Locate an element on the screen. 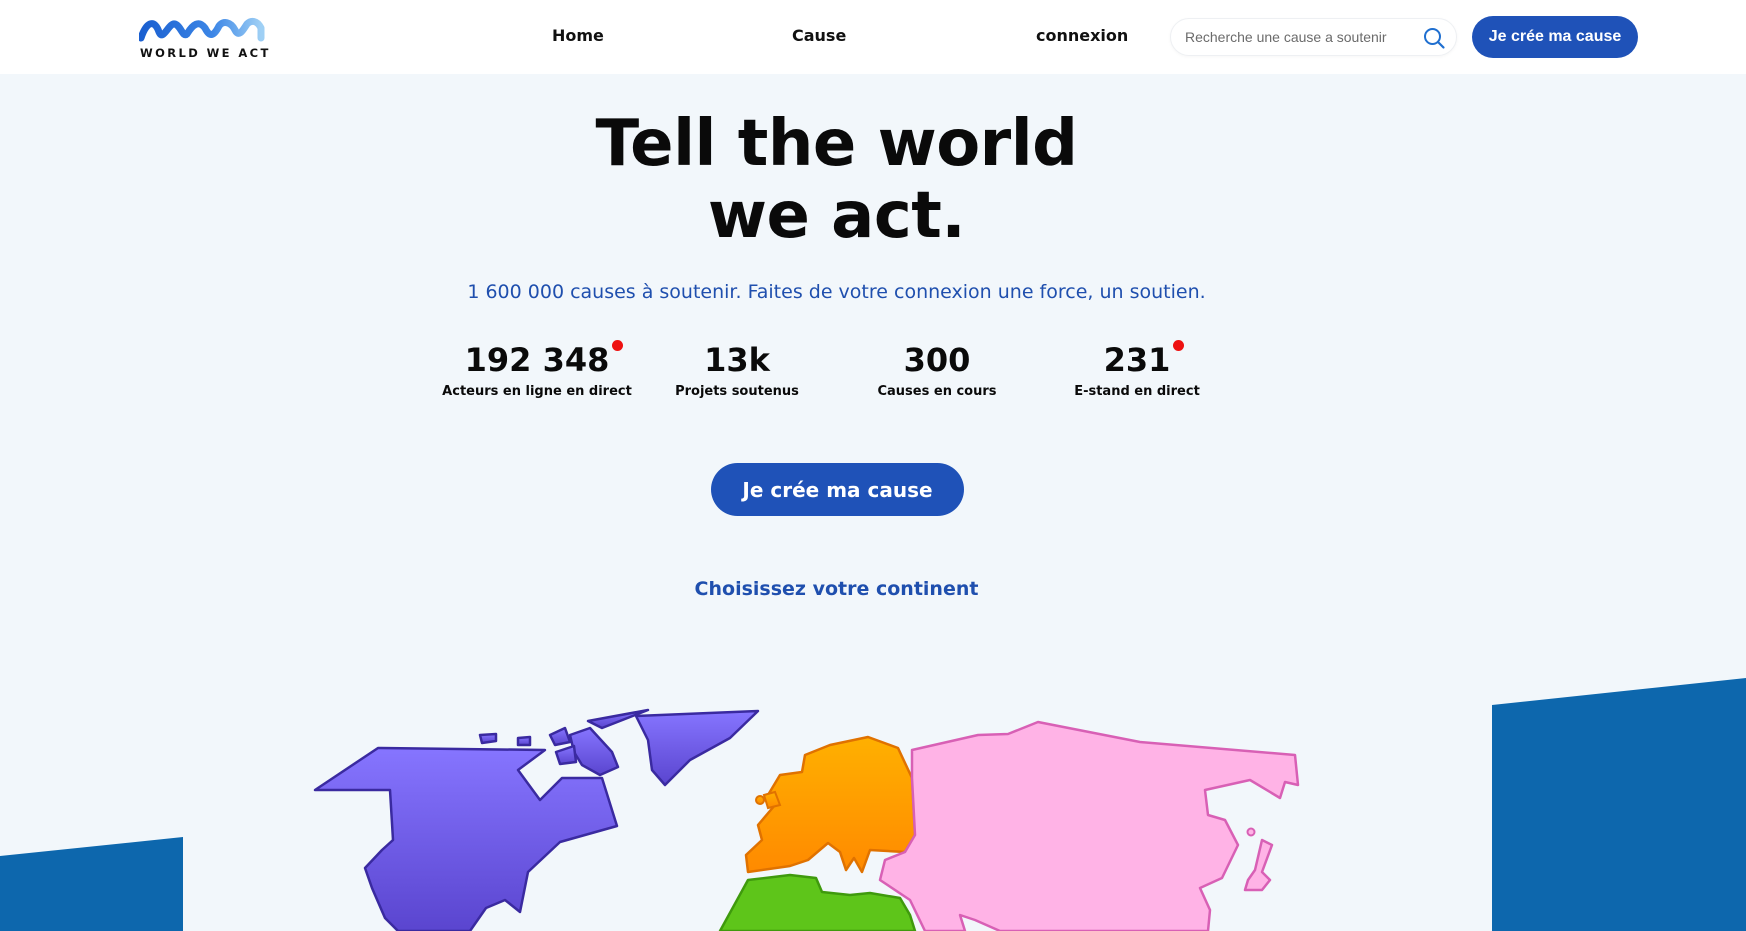 This screenshot has height=931, width=1746. stat-label: Causes en cours is located at coordinates (937, 391).